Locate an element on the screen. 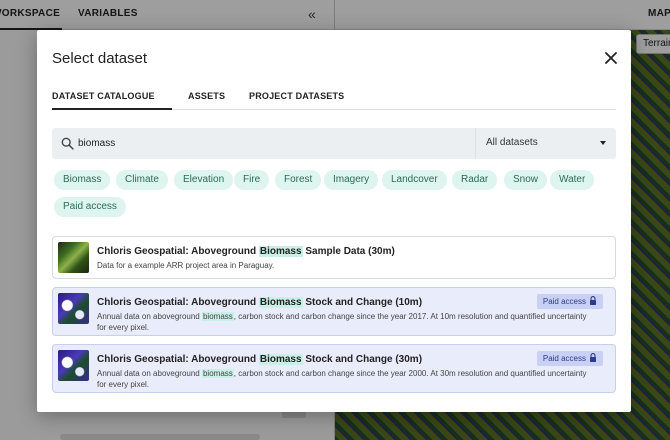  chip-water: Water is located at coordinates (572, 180).